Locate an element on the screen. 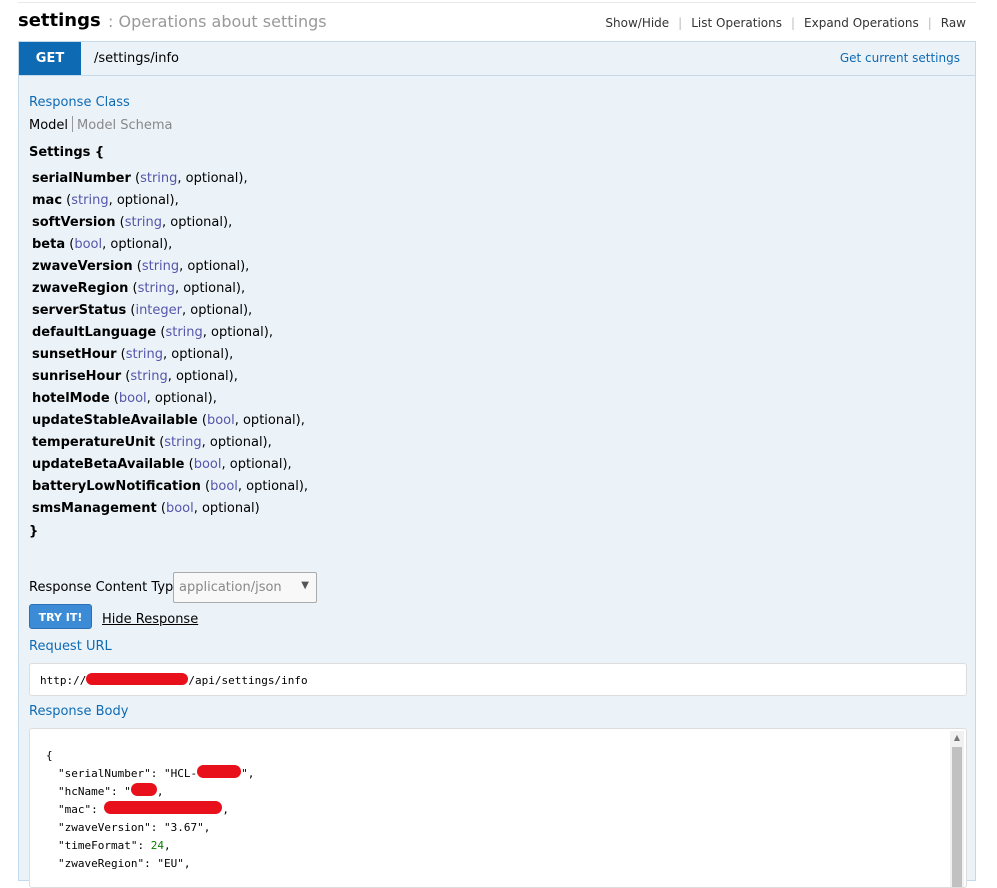  json-line: "zwaveVersion": "3.67", is located at coordinates (150, 828).